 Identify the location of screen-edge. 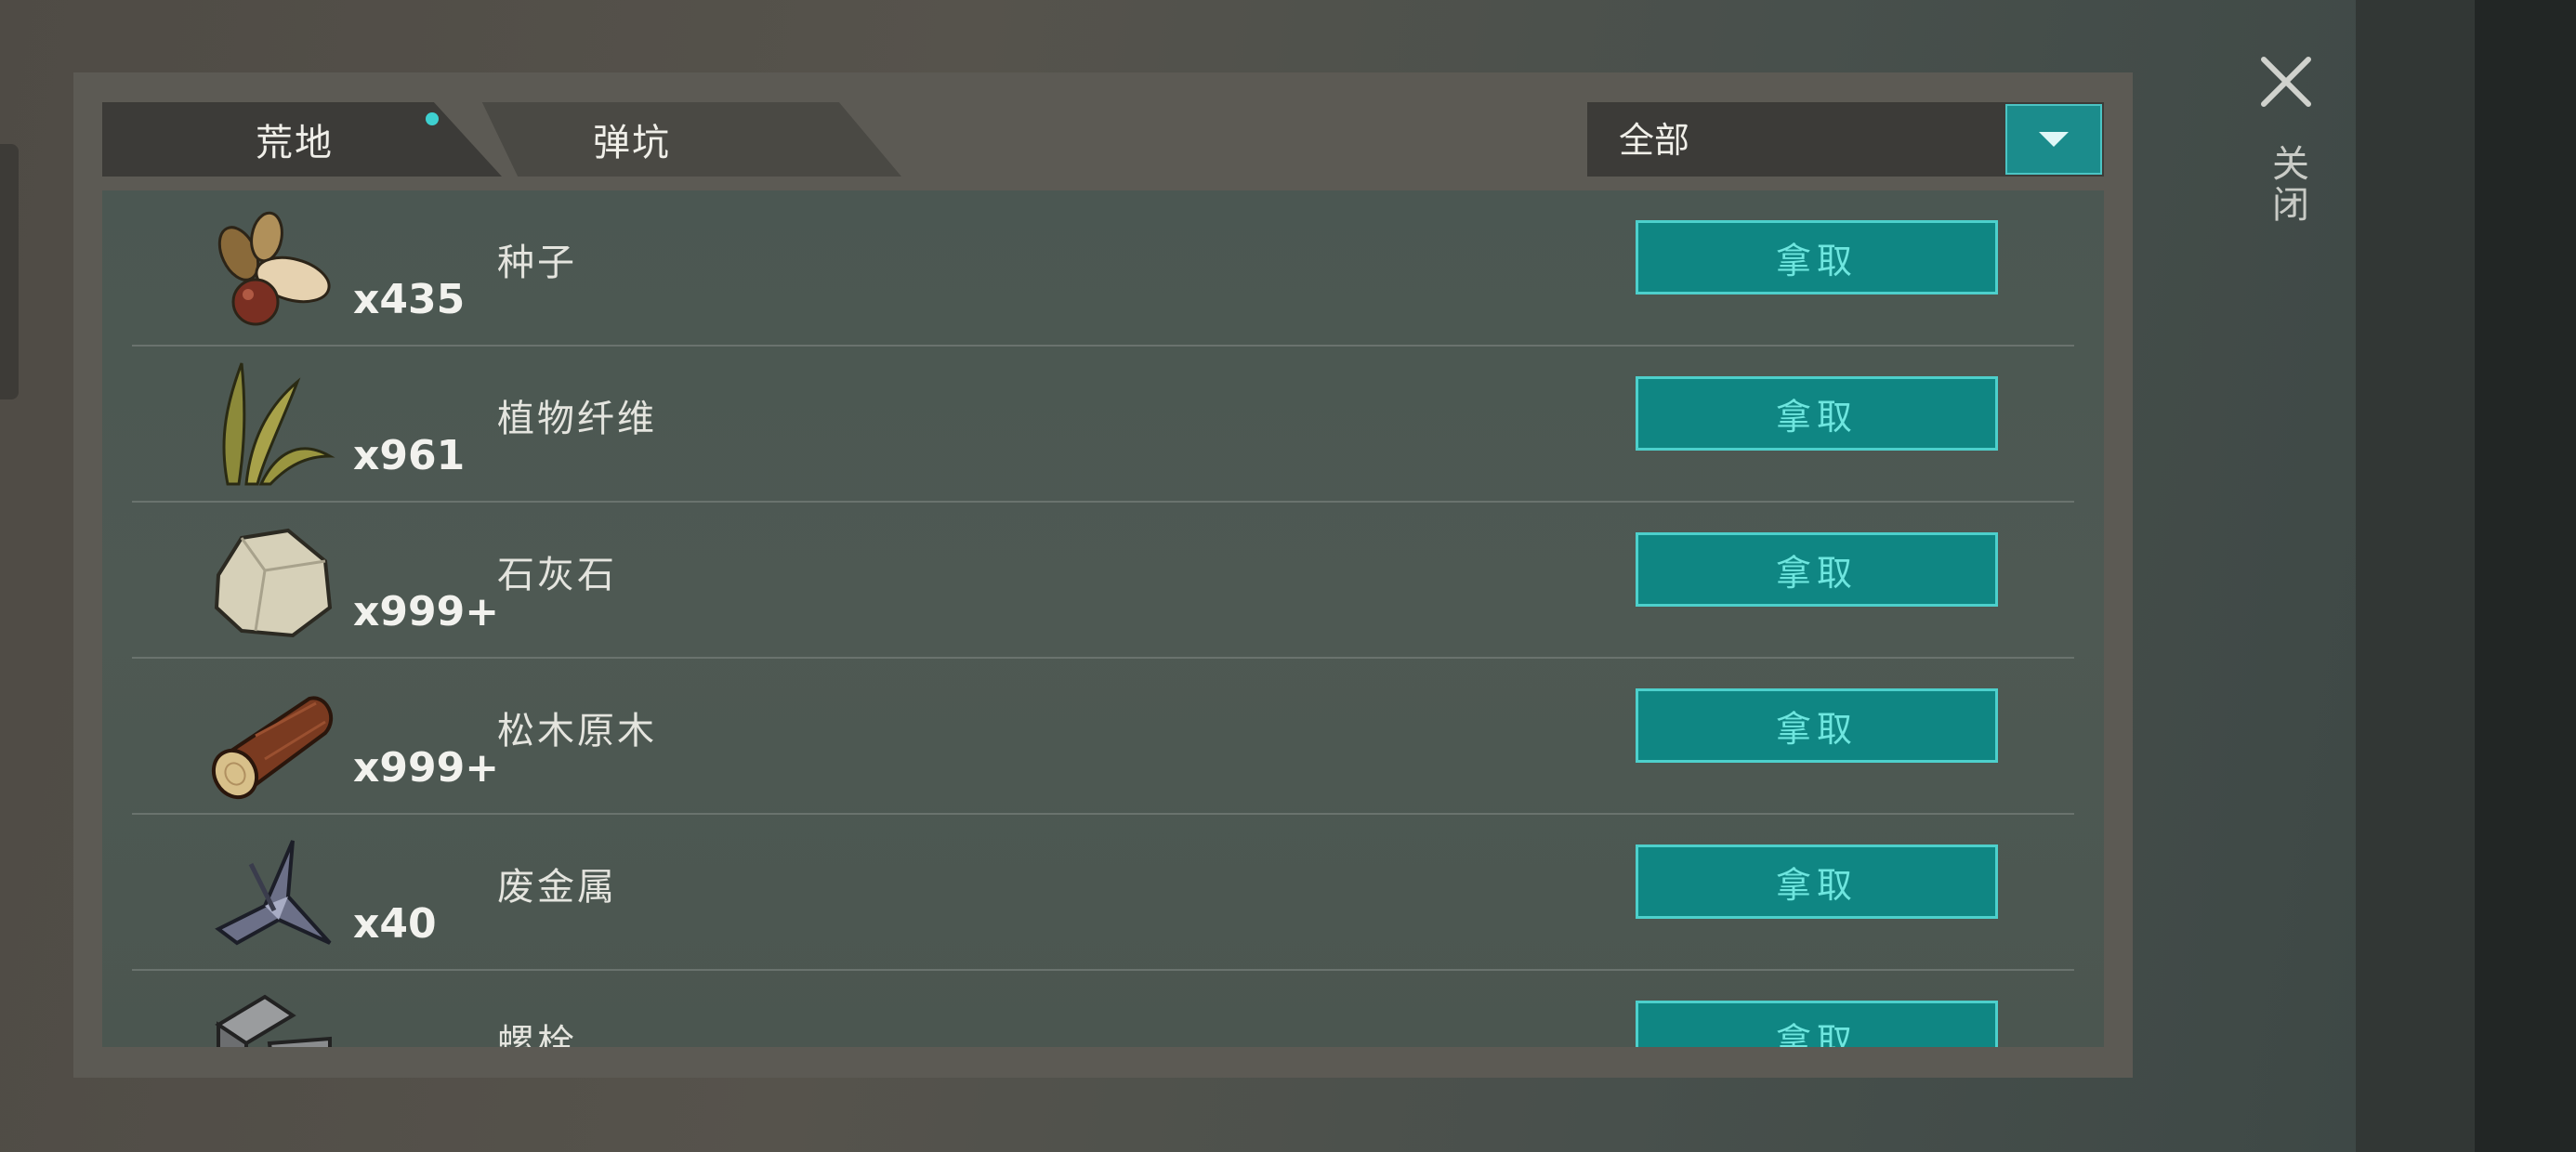
(2525, 576).